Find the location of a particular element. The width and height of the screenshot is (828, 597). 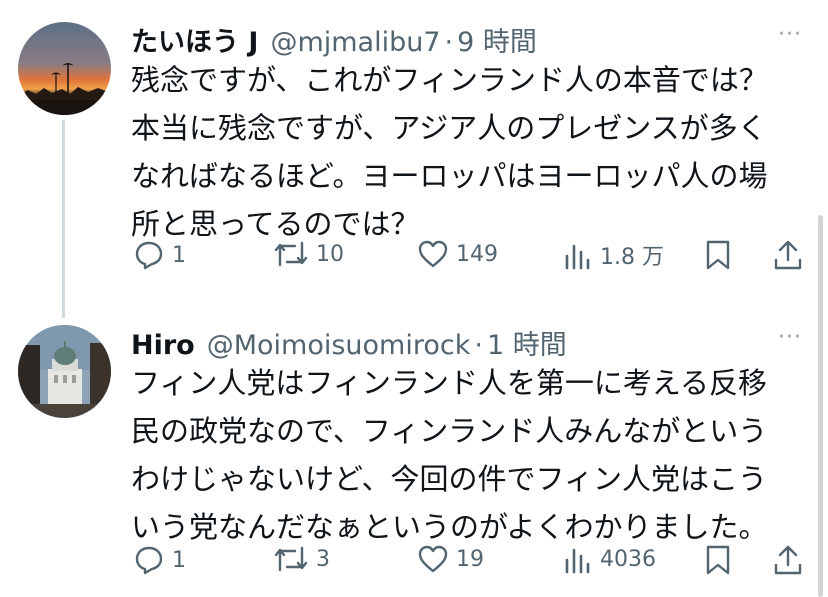

tweet-actions: 1 10 149 1.8 万 is located at coordinates (471, 257).